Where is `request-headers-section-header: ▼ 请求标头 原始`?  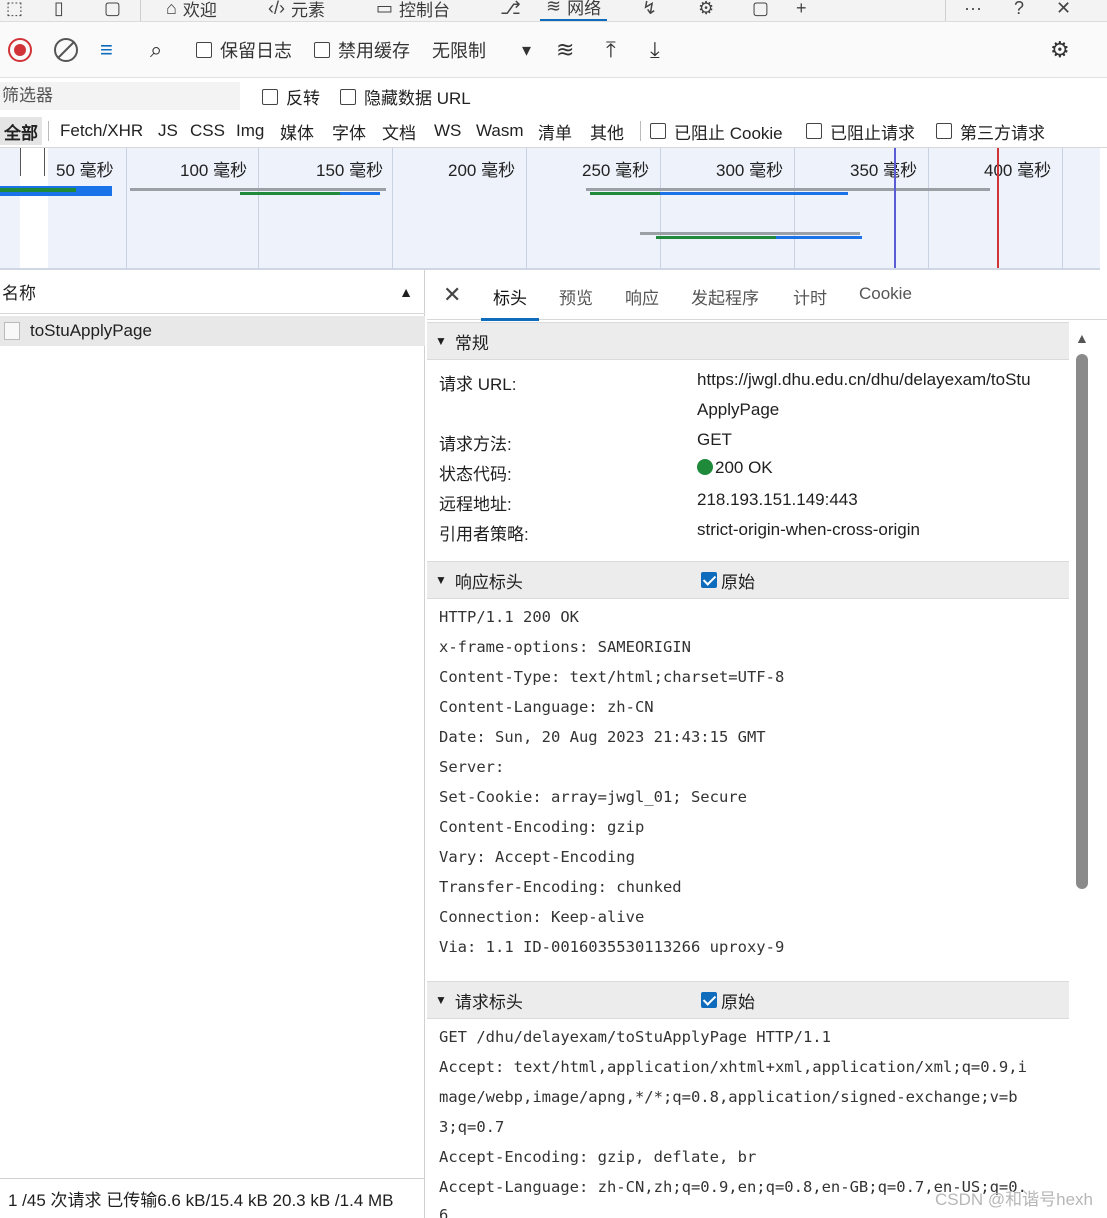
request-headers-section-header: ▼ 请求标头 原始 is located at coordinates (748, 1000).